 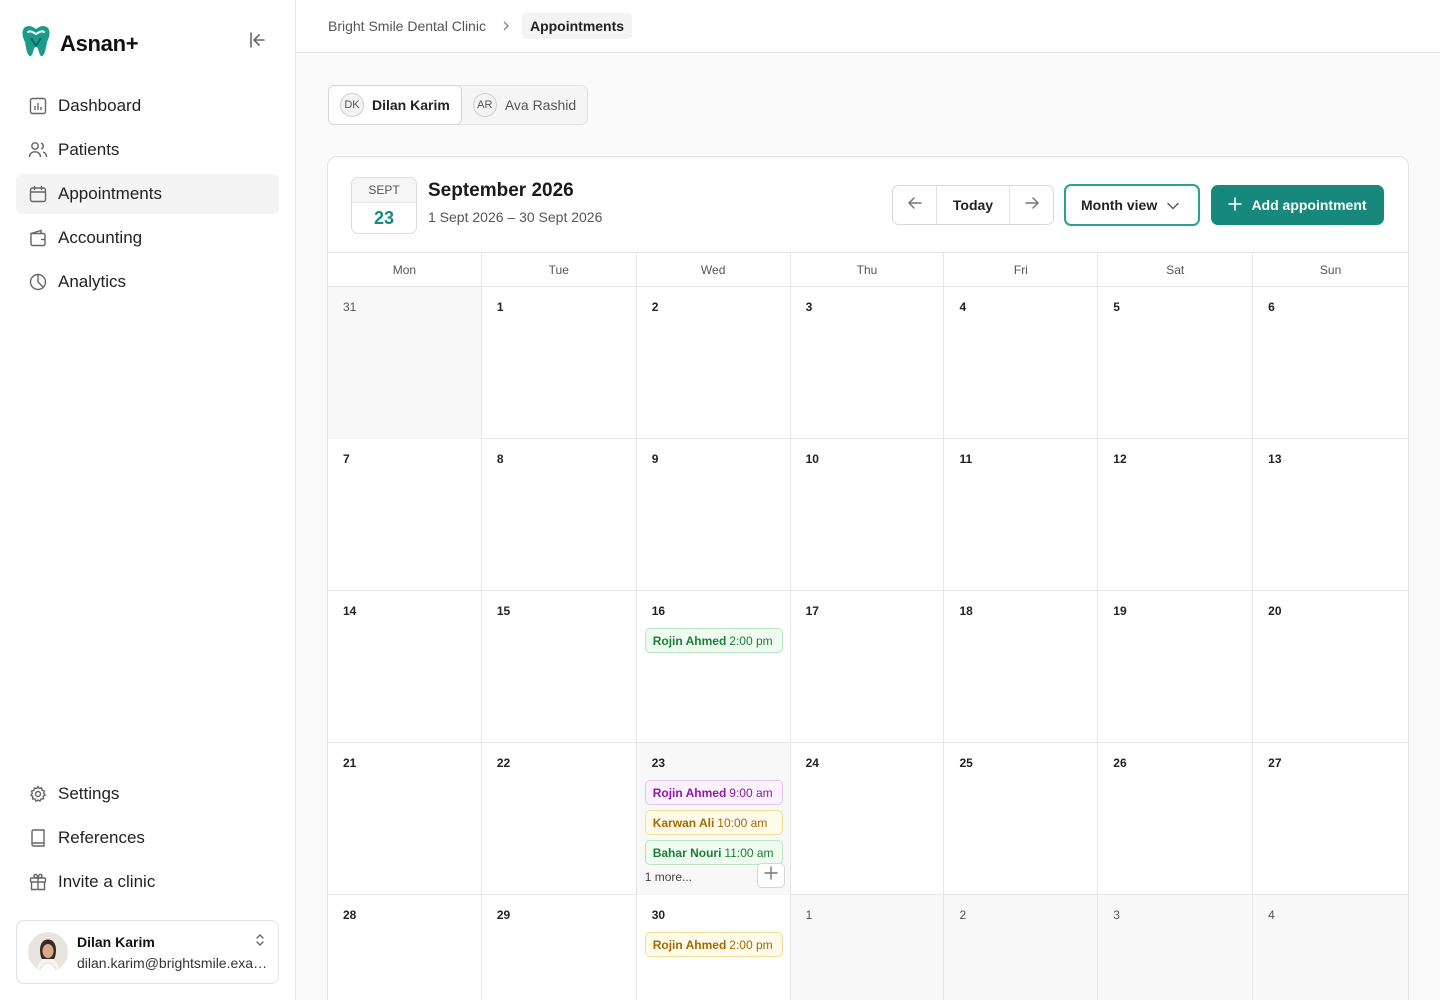 I want to click on day-cell: 8, so click(x=559, y=515).